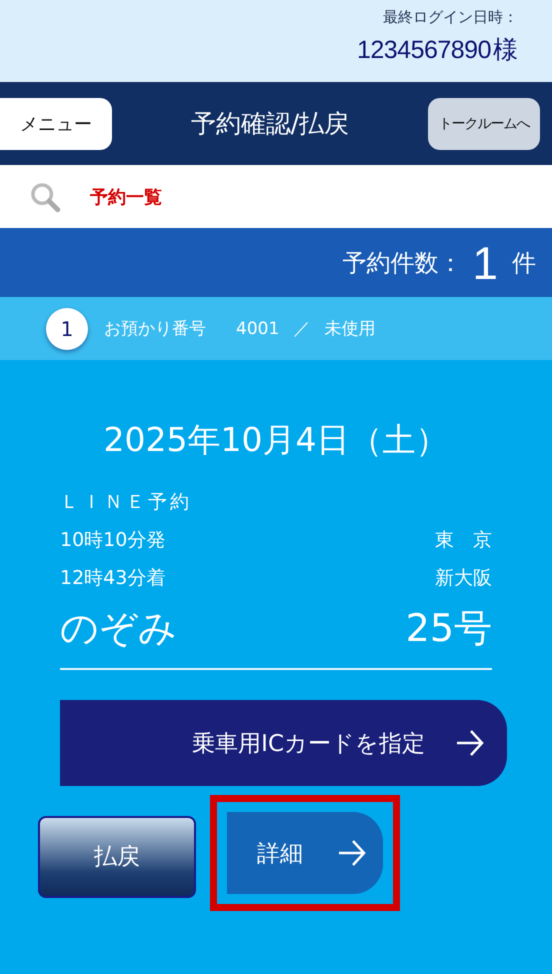  What do you see at coordinates (463, 540) in the screenshot?
I see `departure-station: 東 京` at bounding box center [463, 540].